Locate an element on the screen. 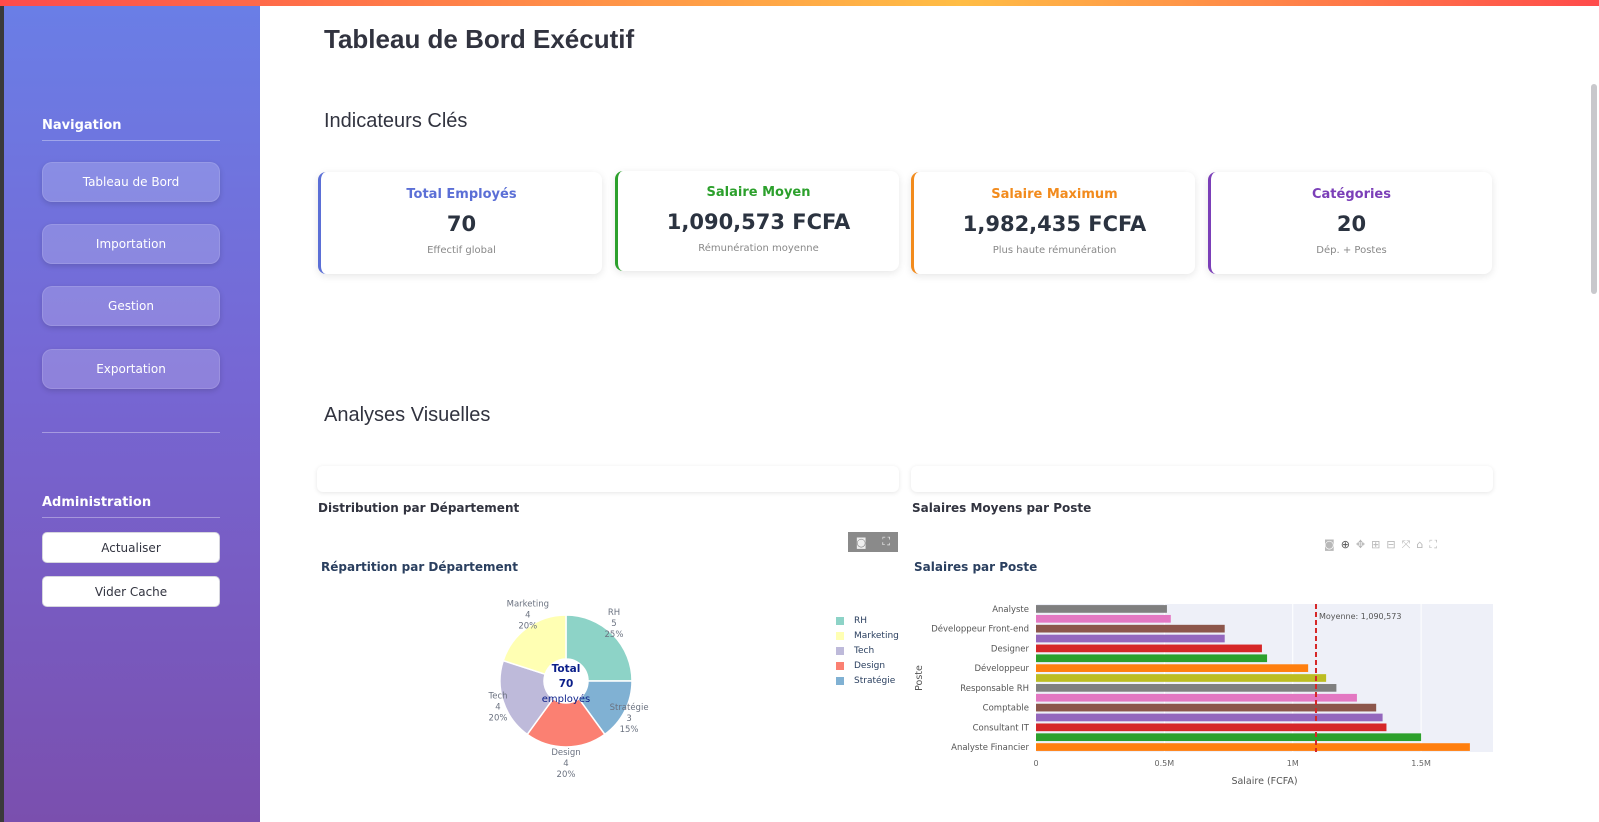  kpi-value: 20 is located at coordinates (1351, 224).